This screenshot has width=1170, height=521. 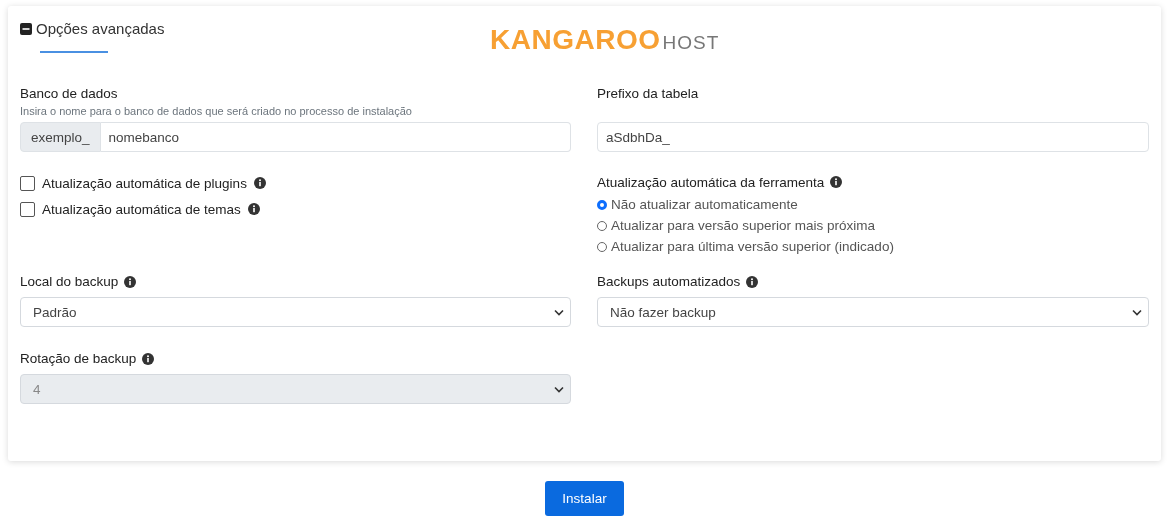 What do you see at coordinates (669, 281) in the screenshot?
I see `field-label: Backups automatizados` at bounding box center [669, 281].